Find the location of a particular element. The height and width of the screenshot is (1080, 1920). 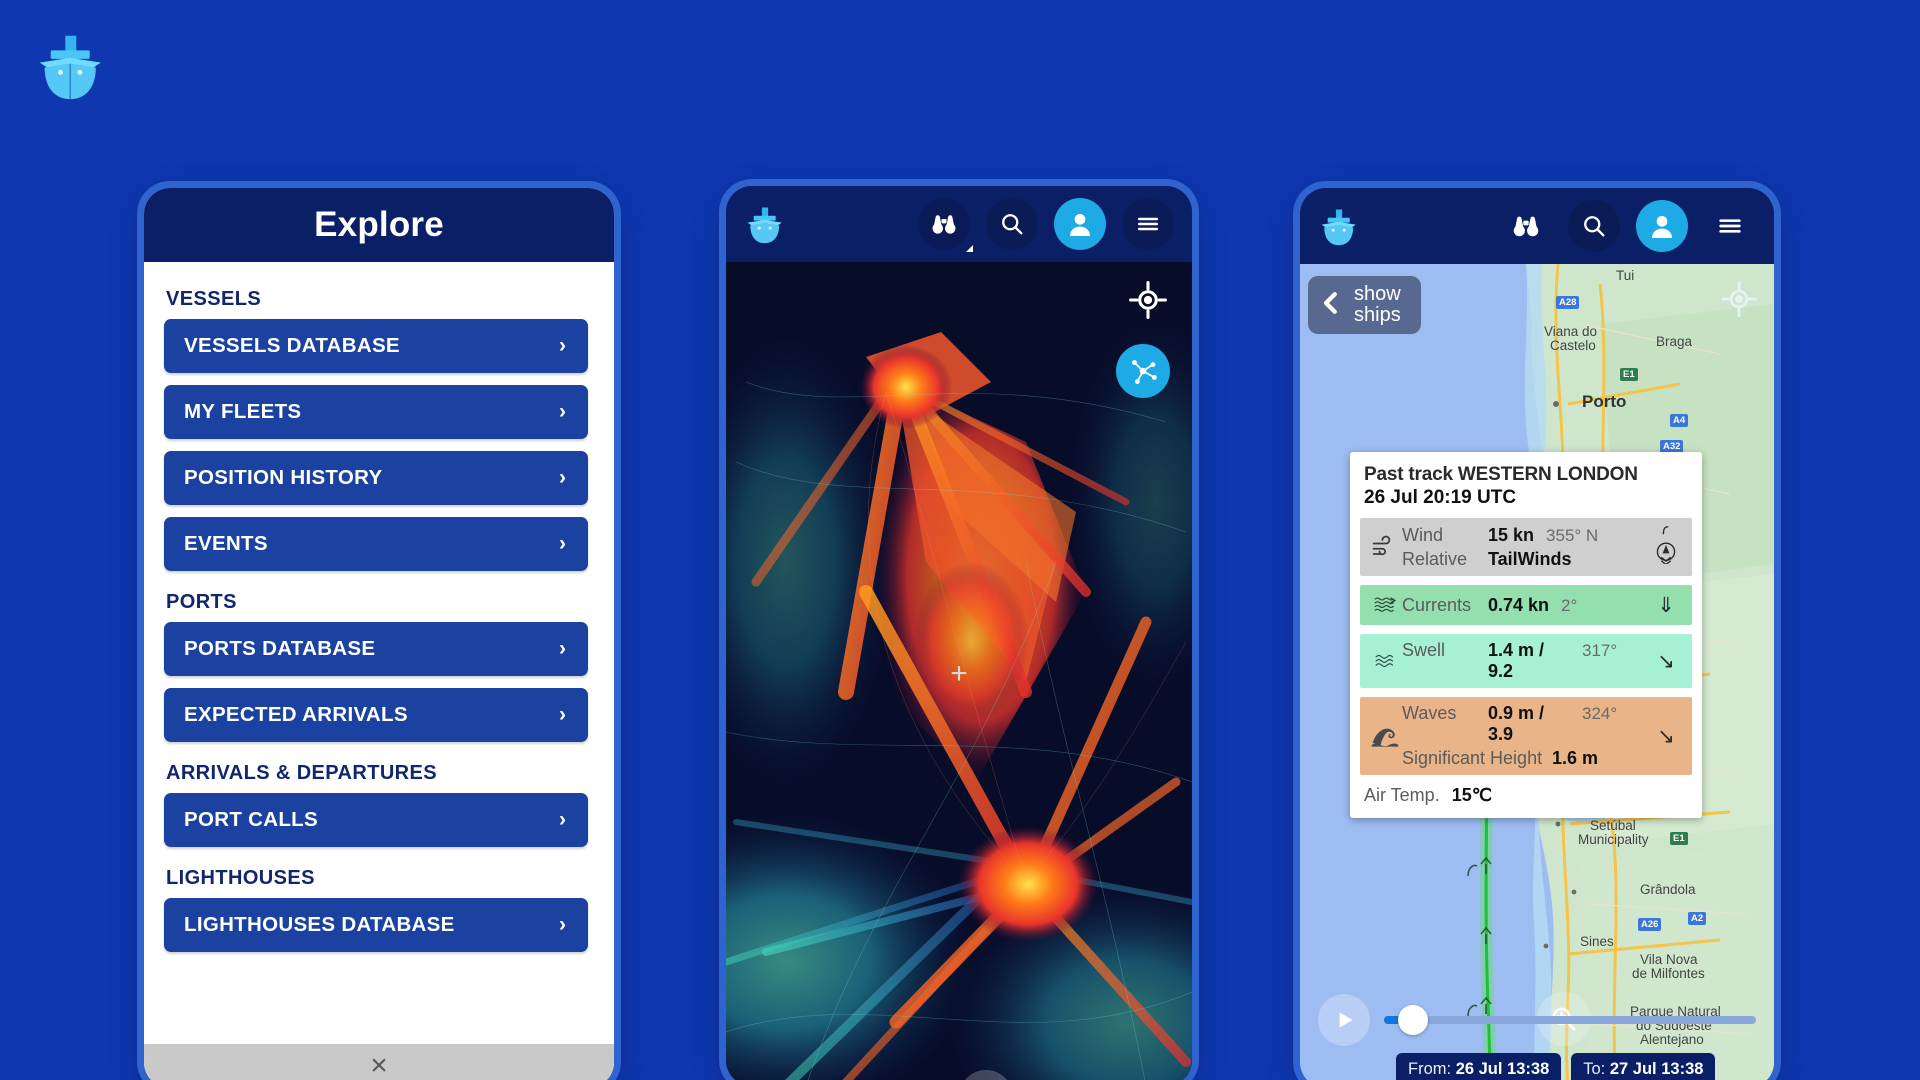

time-range-to: To: 27 Jul 13:38 is located at coordinates (1643, 1066).